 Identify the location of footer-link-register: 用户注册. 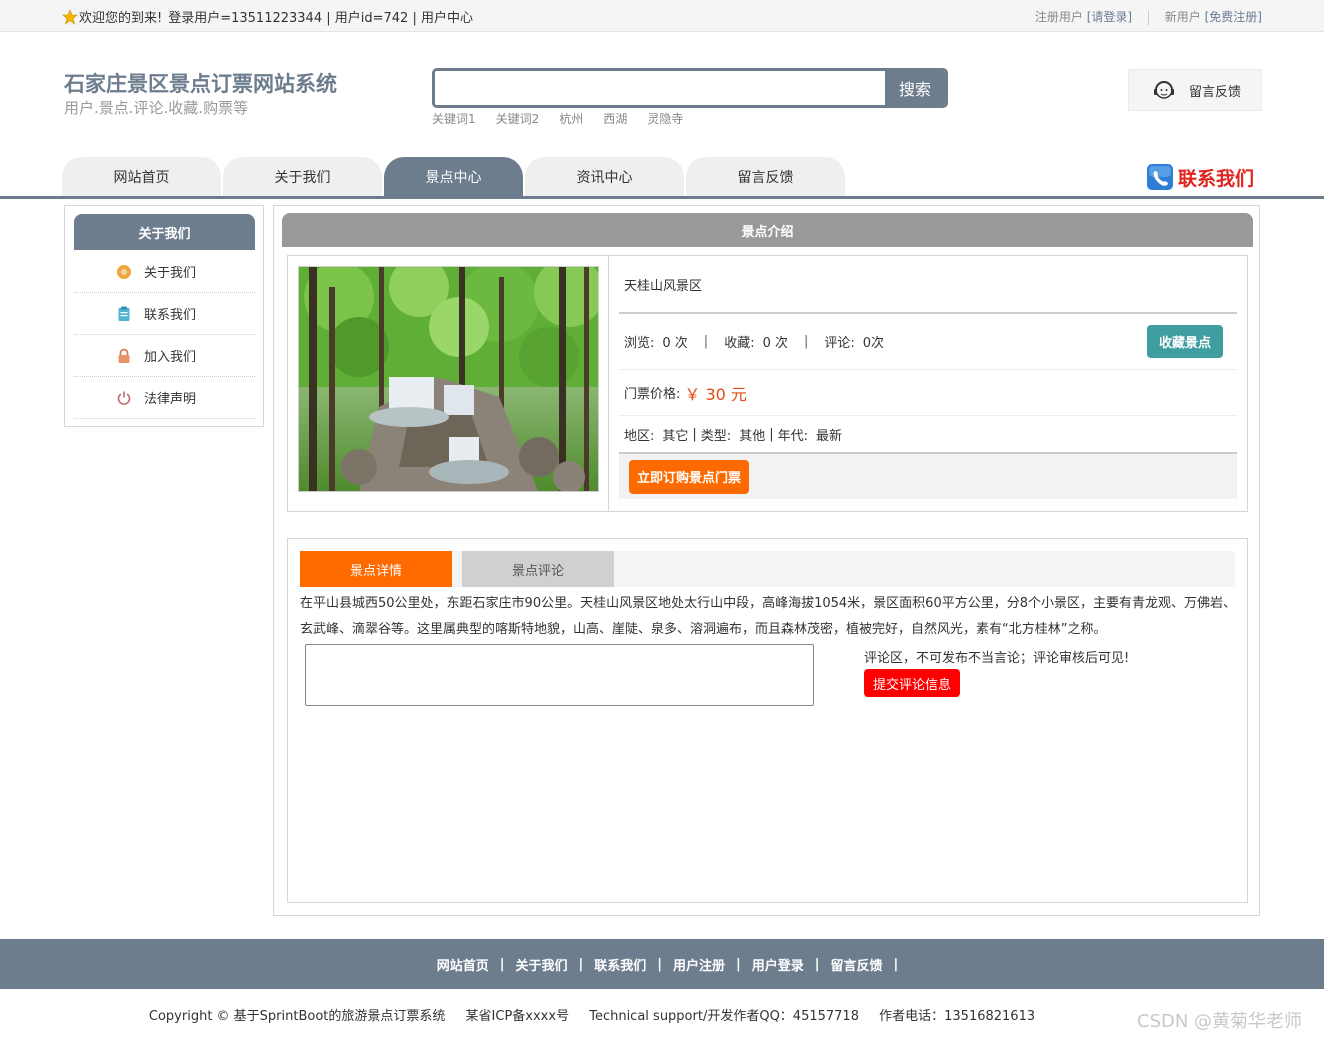
(699, 964).